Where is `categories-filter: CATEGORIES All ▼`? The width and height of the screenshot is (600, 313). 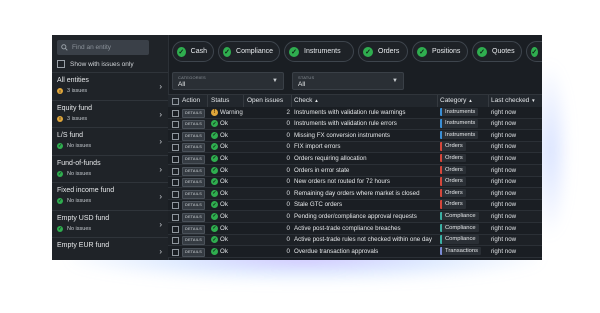 categories-filter: CATEGORIES All ▼ is located at coordinates (228, 81).